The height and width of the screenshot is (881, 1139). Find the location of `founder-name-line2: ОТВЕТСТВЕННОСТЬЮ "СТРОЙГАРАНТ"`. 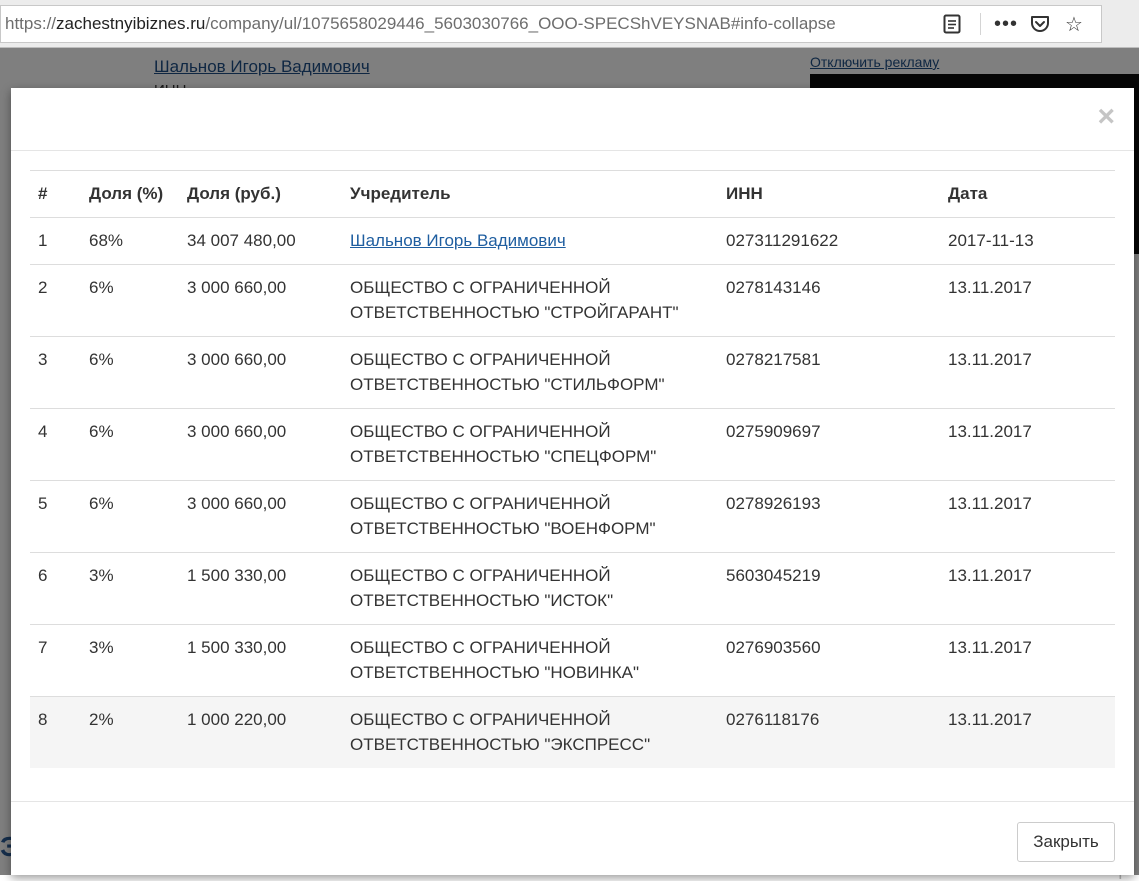

founder-name-line2: ОТВЕТСТВЕННОСТЬЮ "СТРОЙГАРАНТ" is located at coordinates (514, 312).